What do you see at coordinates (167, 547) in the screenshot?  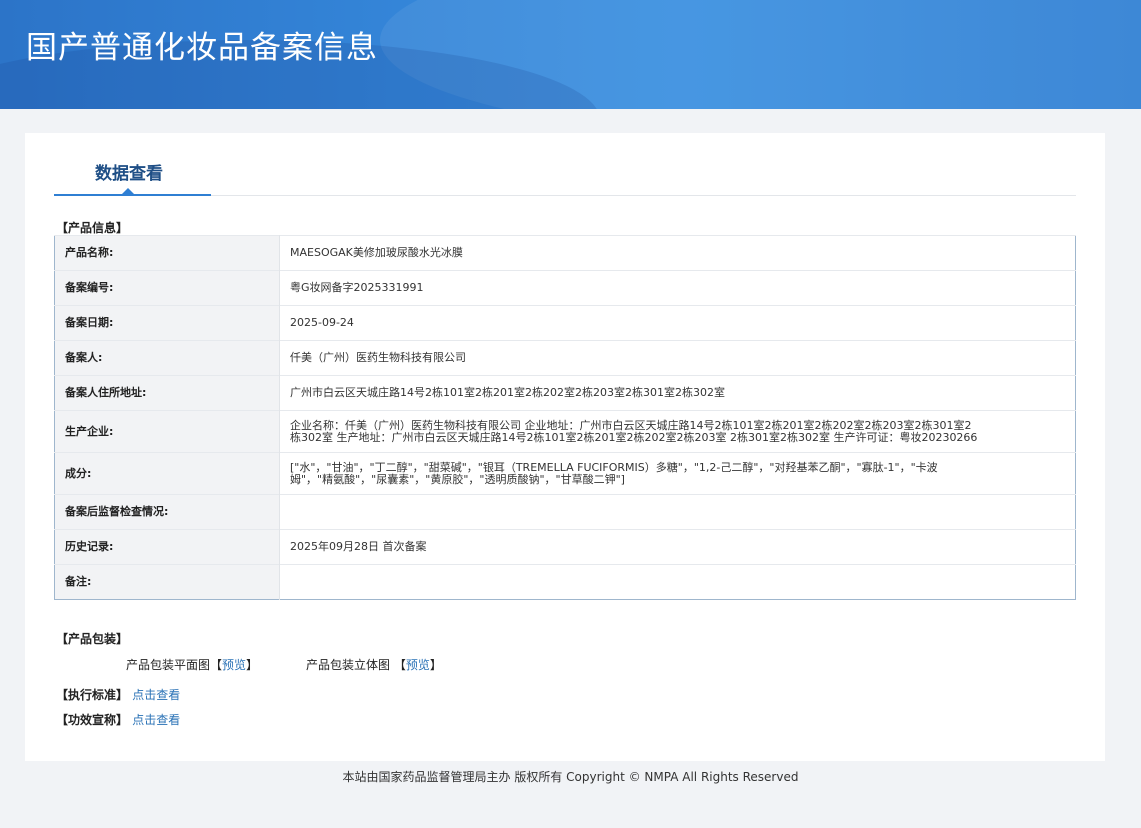 I see `row-label: 历史记录:` at bounding box center [167, 547].